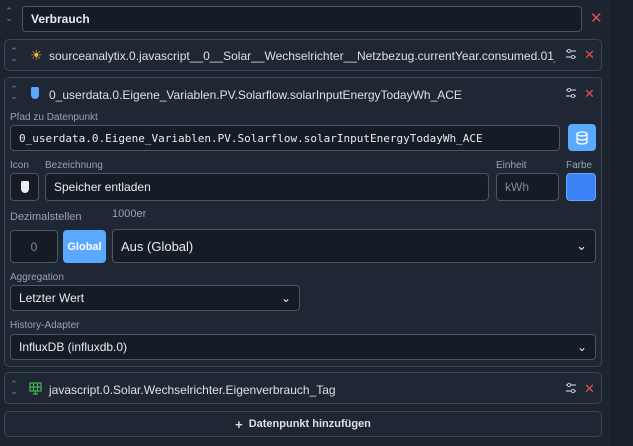  What do you see at coordinates (621, 223) in the screenshot?
I see `scrollbar` at bounding box center [621, 223].